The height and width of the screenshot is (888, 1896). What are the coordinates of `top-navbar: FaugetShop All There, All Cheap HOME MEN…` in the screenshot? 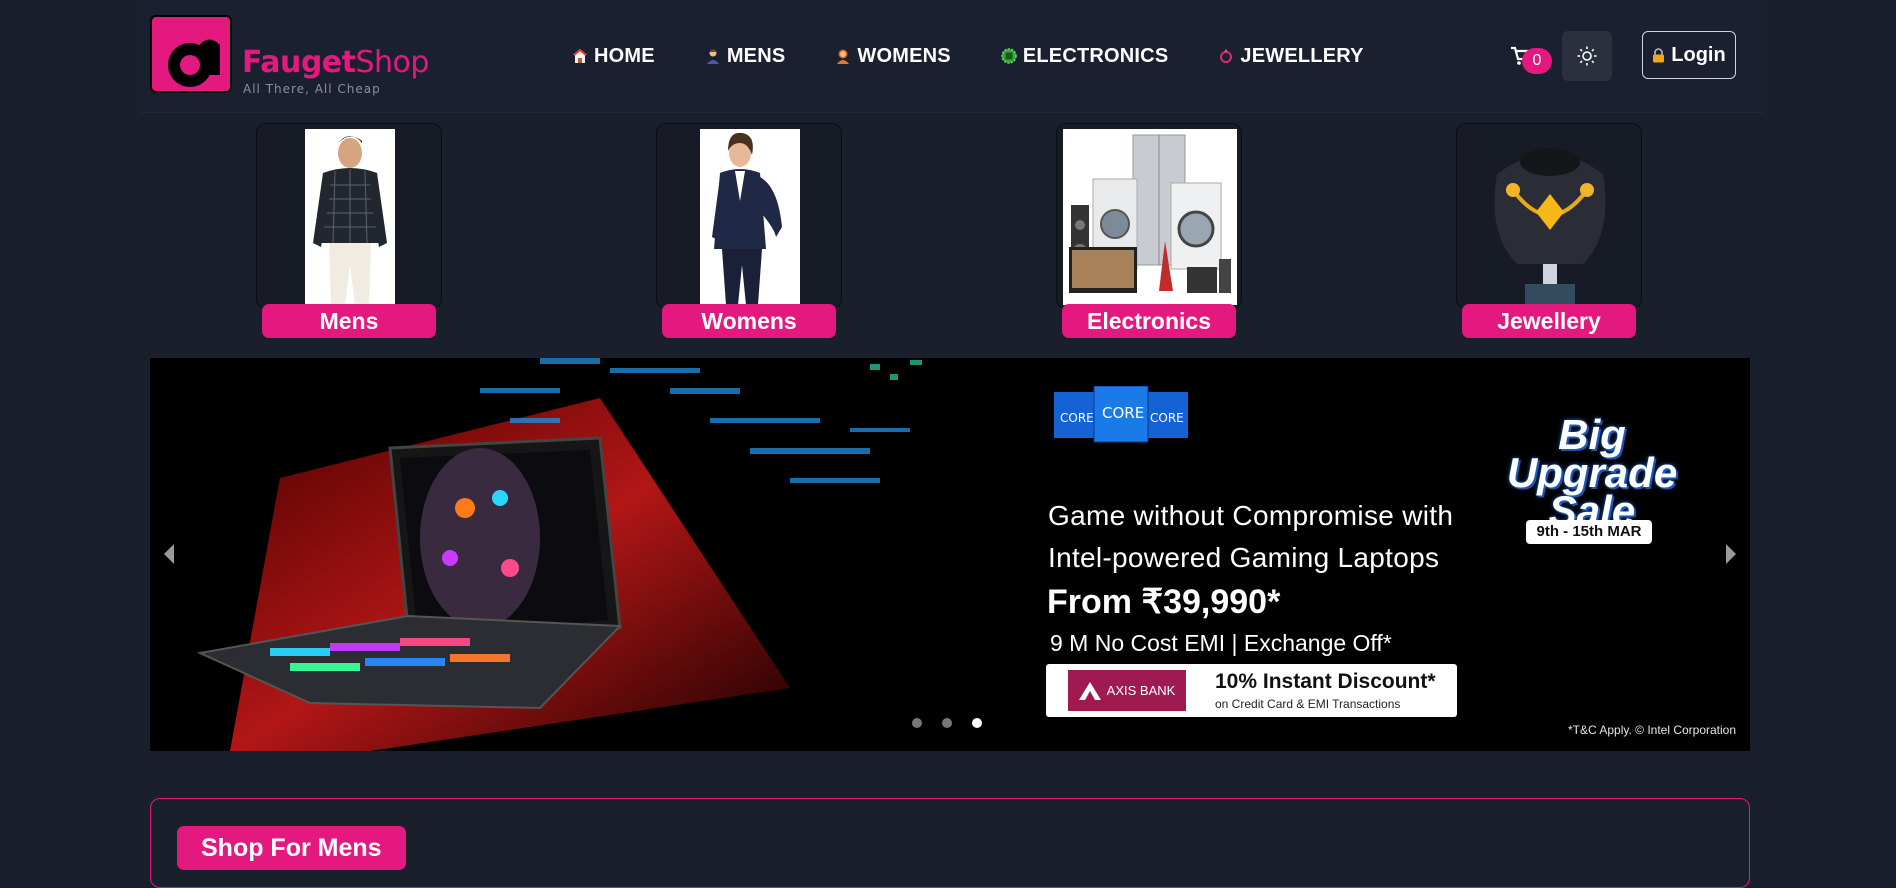 It's located at (952, 56).